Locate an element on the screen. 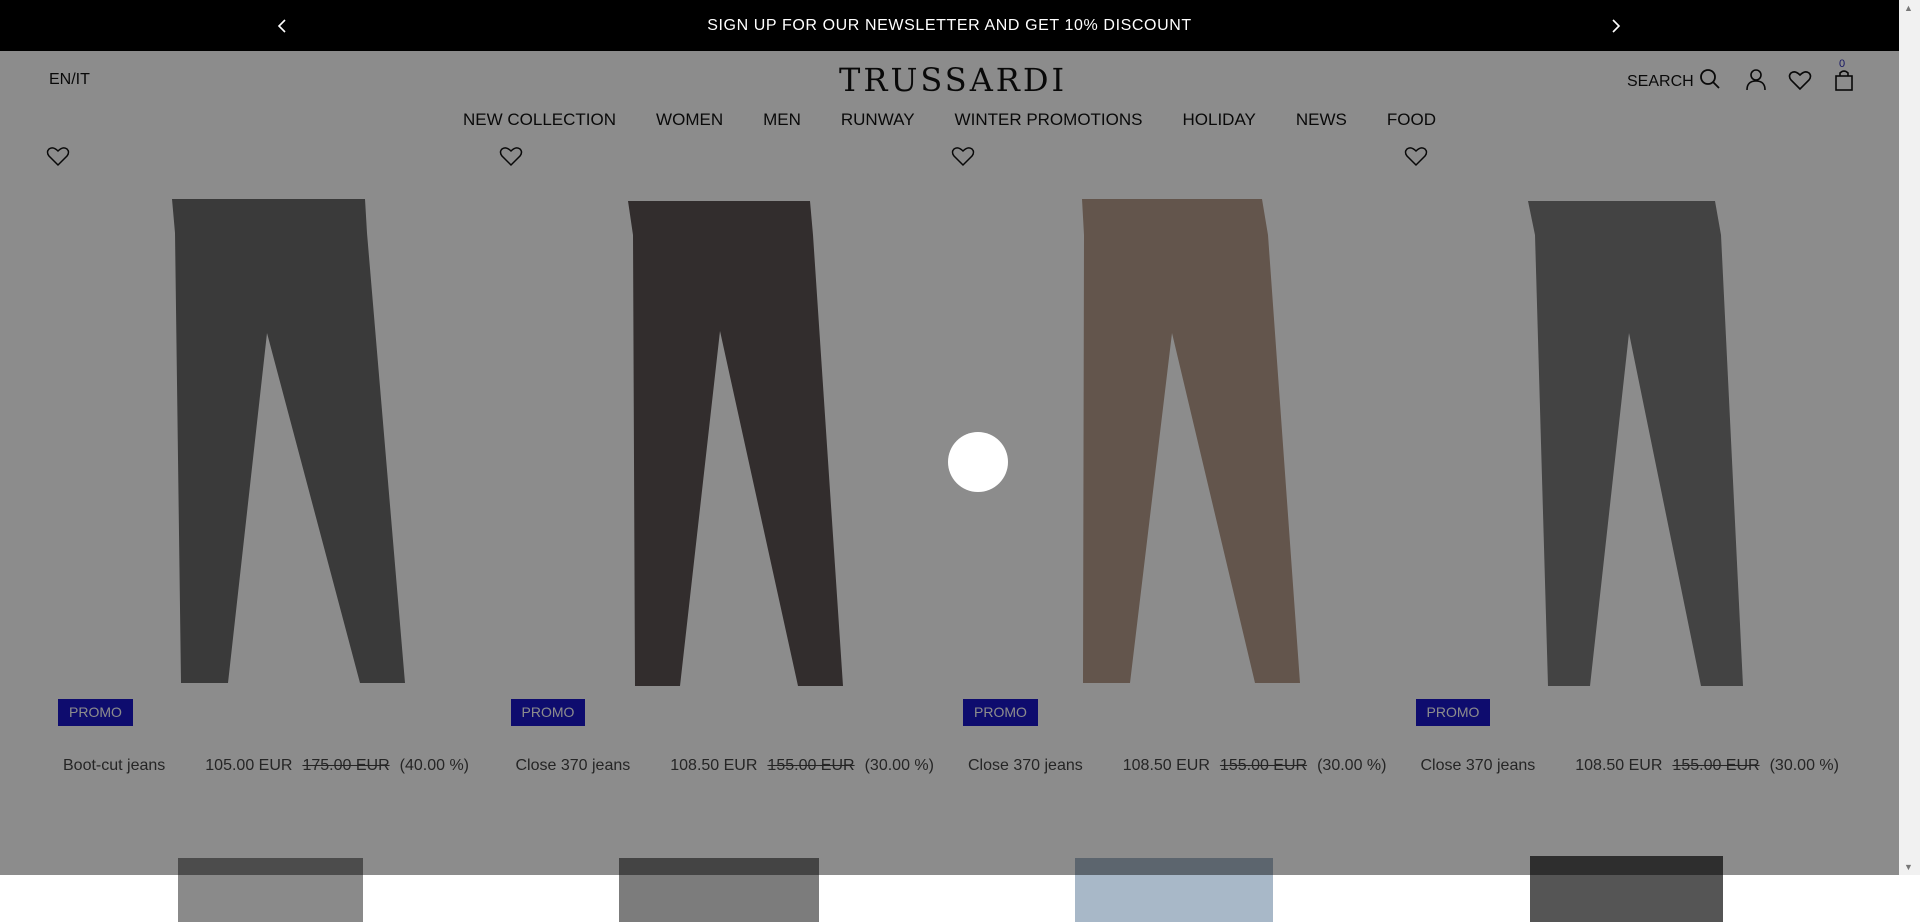  scroll-up-arrow-icon: ▲ is located at coordinates (1908, 8).